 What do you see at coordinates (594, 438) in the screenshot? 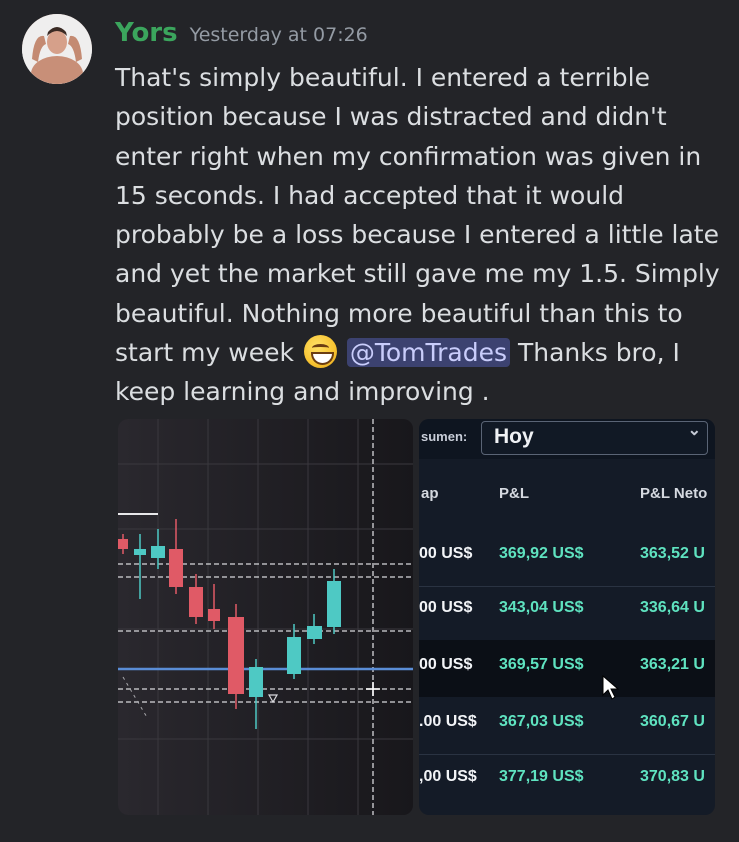
I see `period-select: Hoy ⌄` at bounding box center [594, 438].